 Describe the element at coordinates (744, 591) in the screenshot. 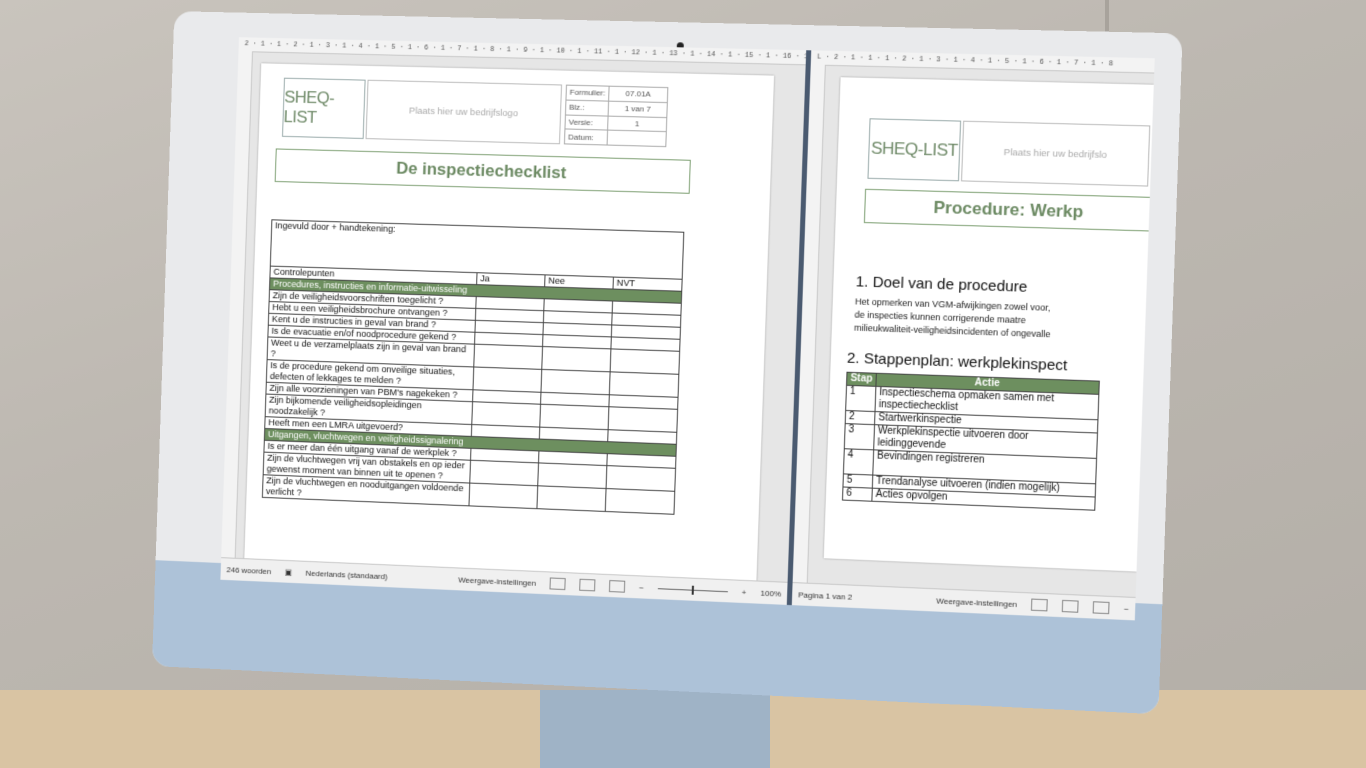

I see `zoom-in-icon: +` at that location.